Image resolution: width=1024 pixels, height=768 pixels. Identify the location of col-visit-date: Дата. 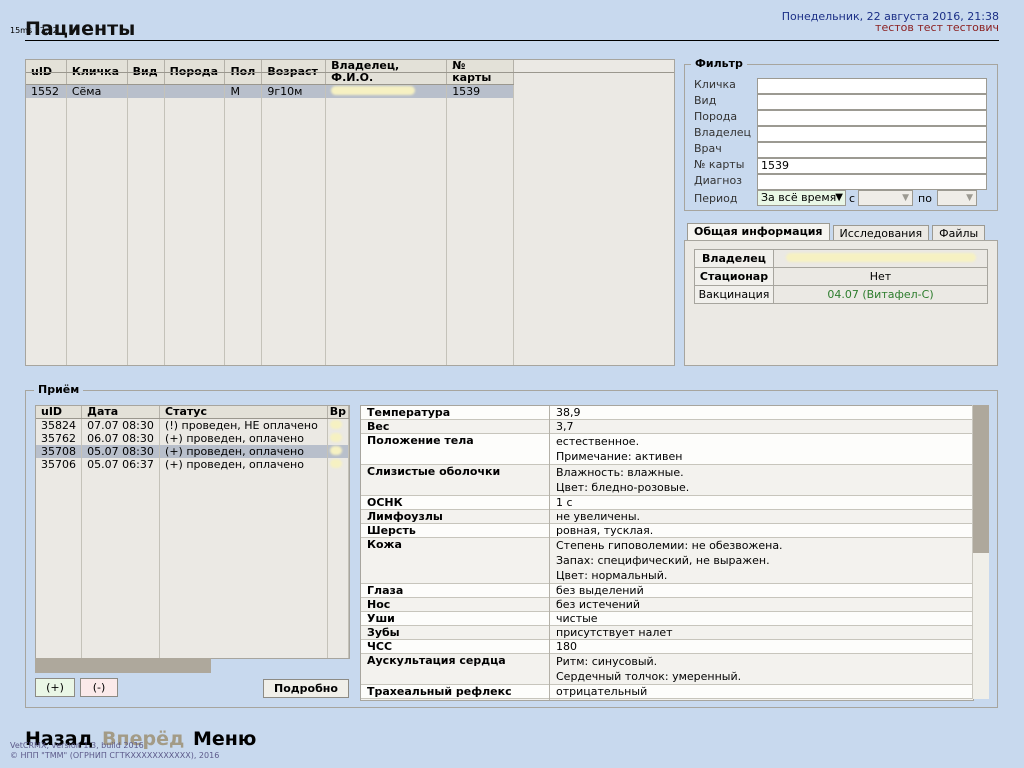
(121, 412).